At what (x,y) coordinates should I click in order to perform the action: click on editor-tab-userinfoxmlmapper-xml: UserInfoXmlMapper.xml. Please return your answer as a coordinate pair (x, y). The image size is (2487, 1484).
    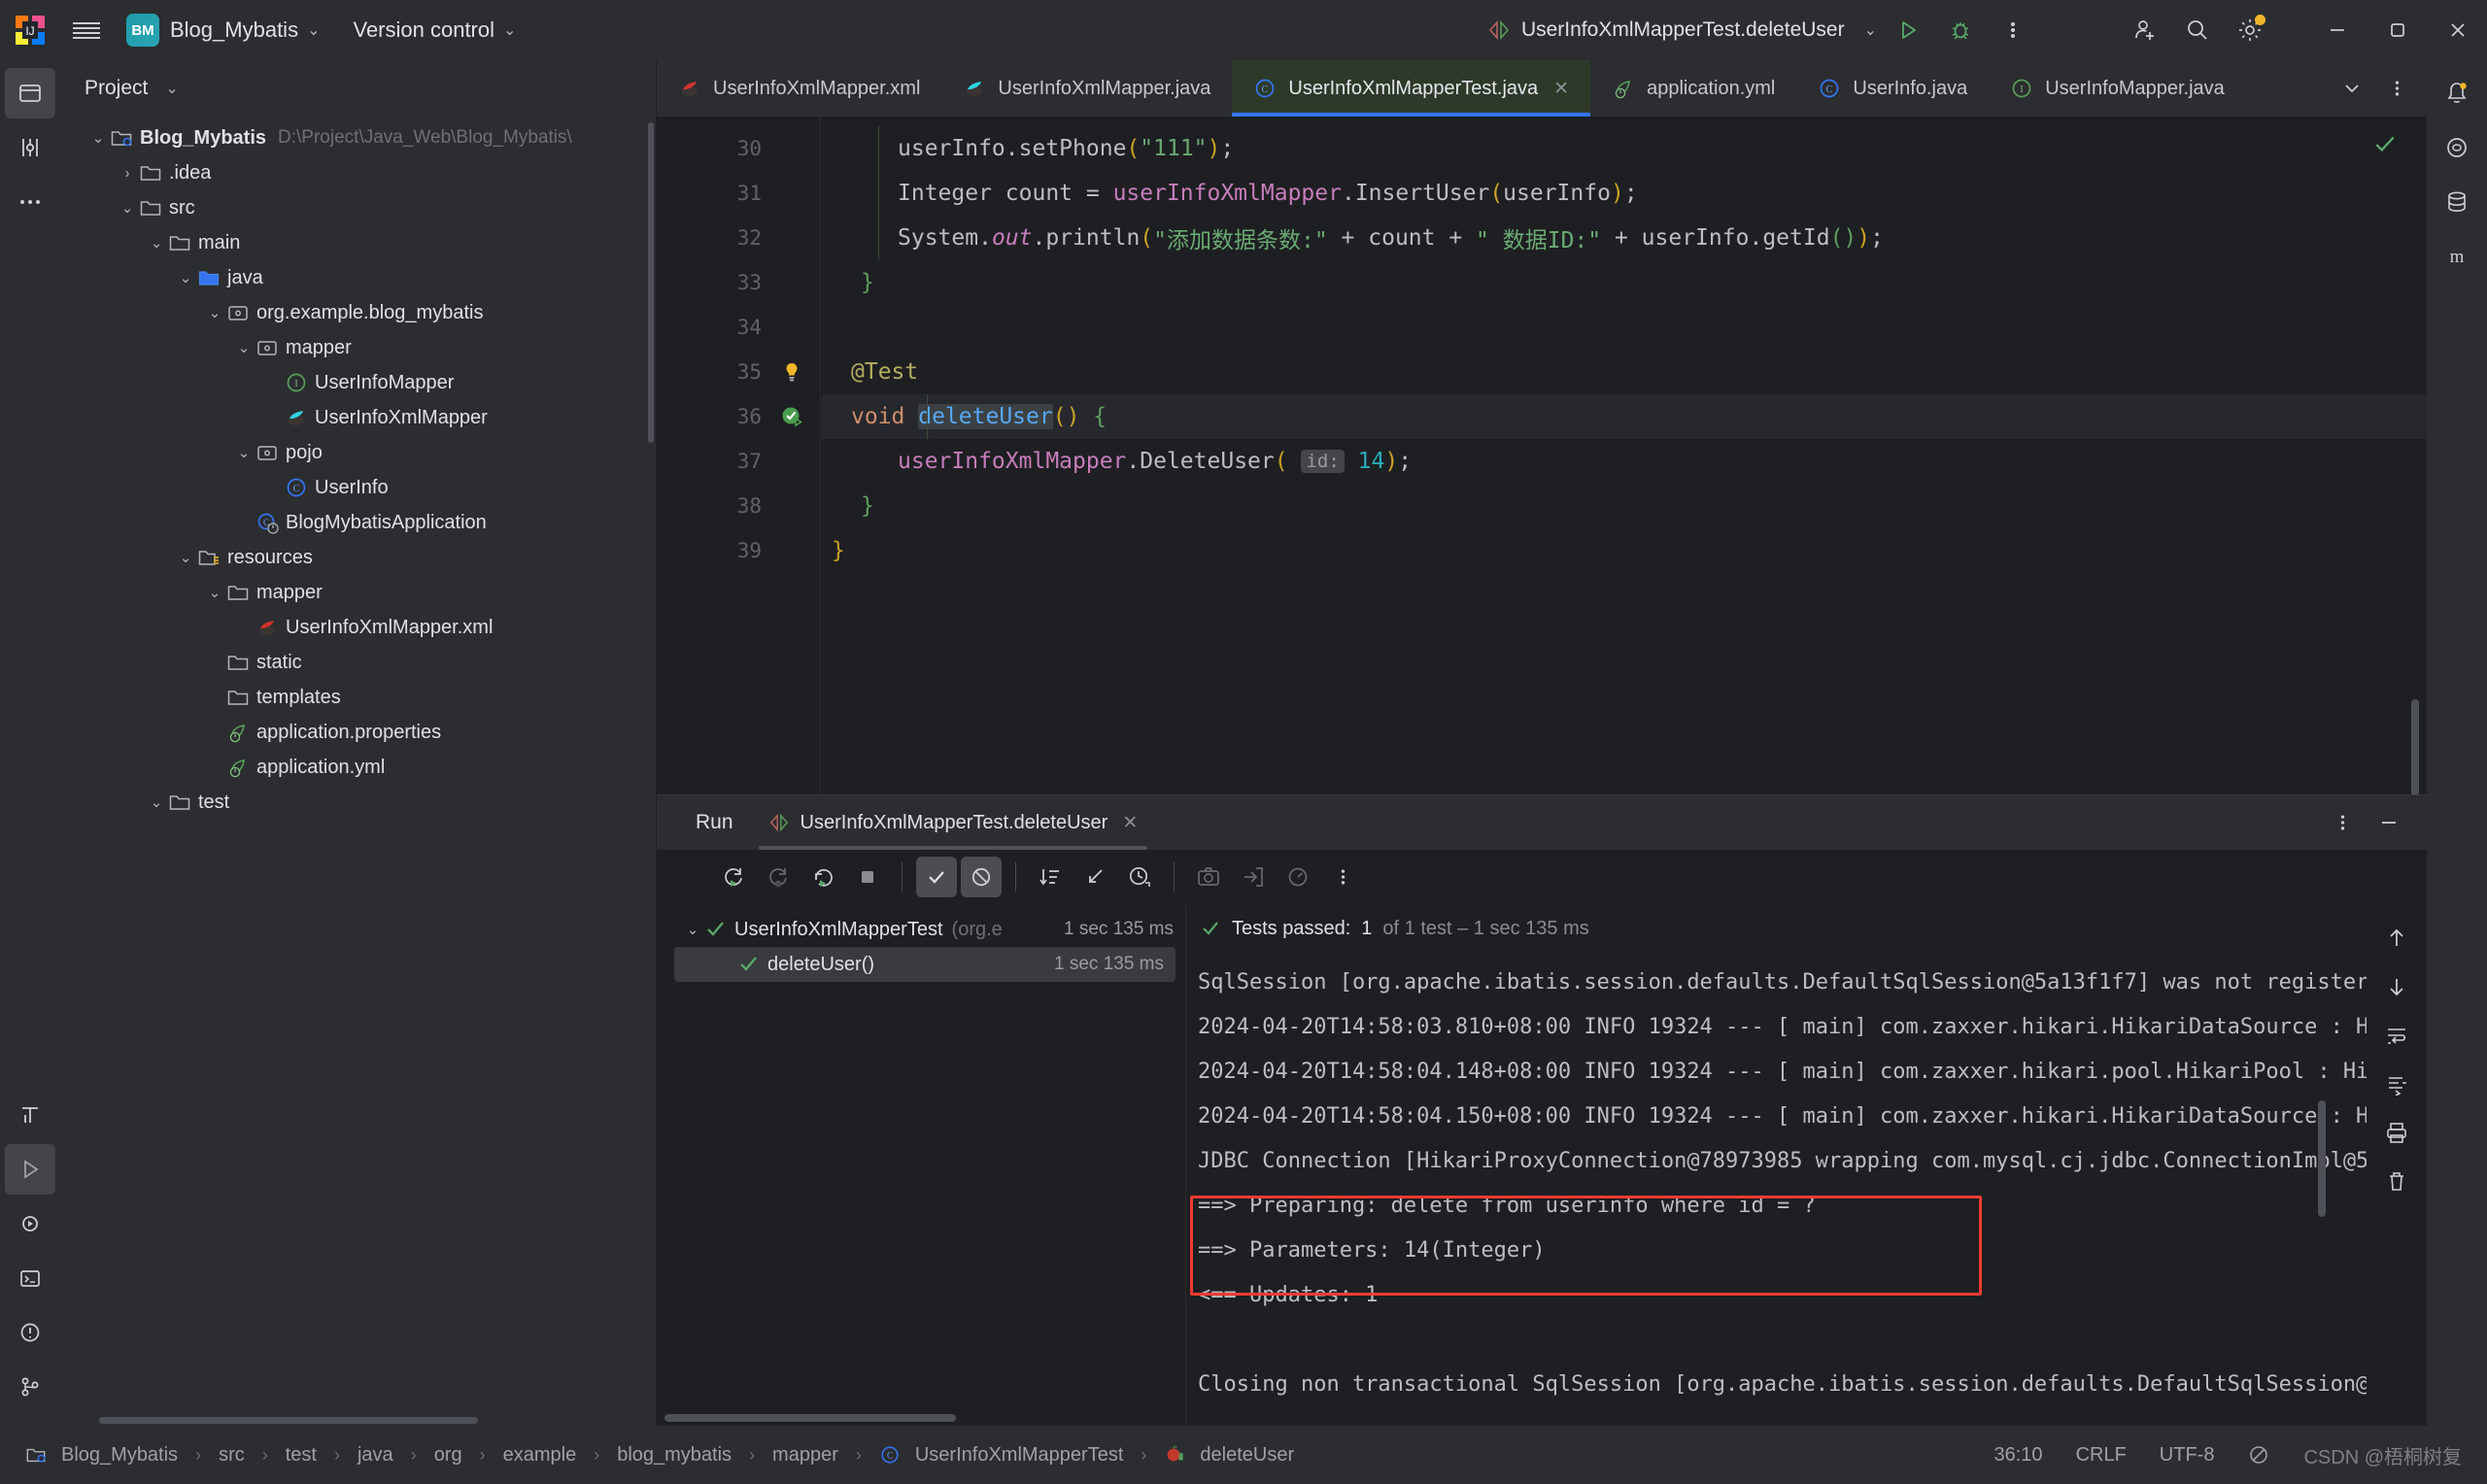
    Looking at the image, I should click on (799, 88).